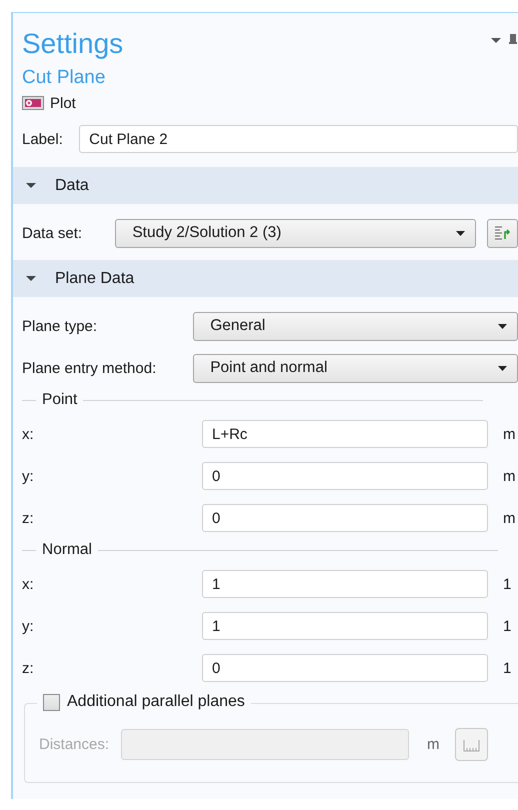  I want to click on dropdown: General, so click(355, 326).